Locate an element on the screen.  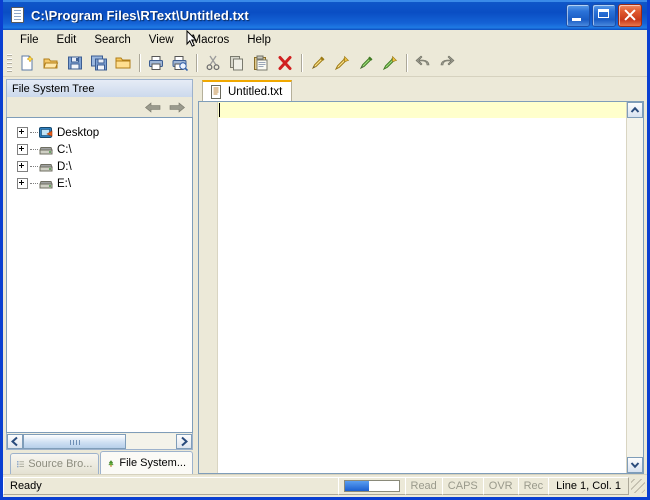
panel-title: File System Tree is located at coordinates (99, 88).